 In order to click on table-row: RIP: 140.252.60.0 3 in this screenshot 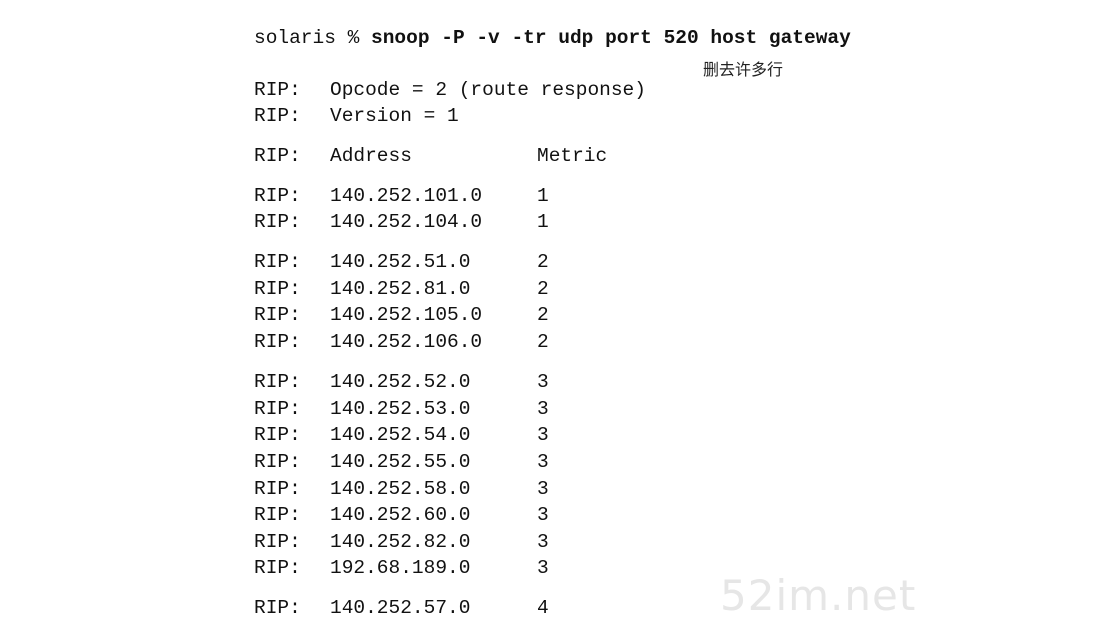, I will do `click(555, 515)`.